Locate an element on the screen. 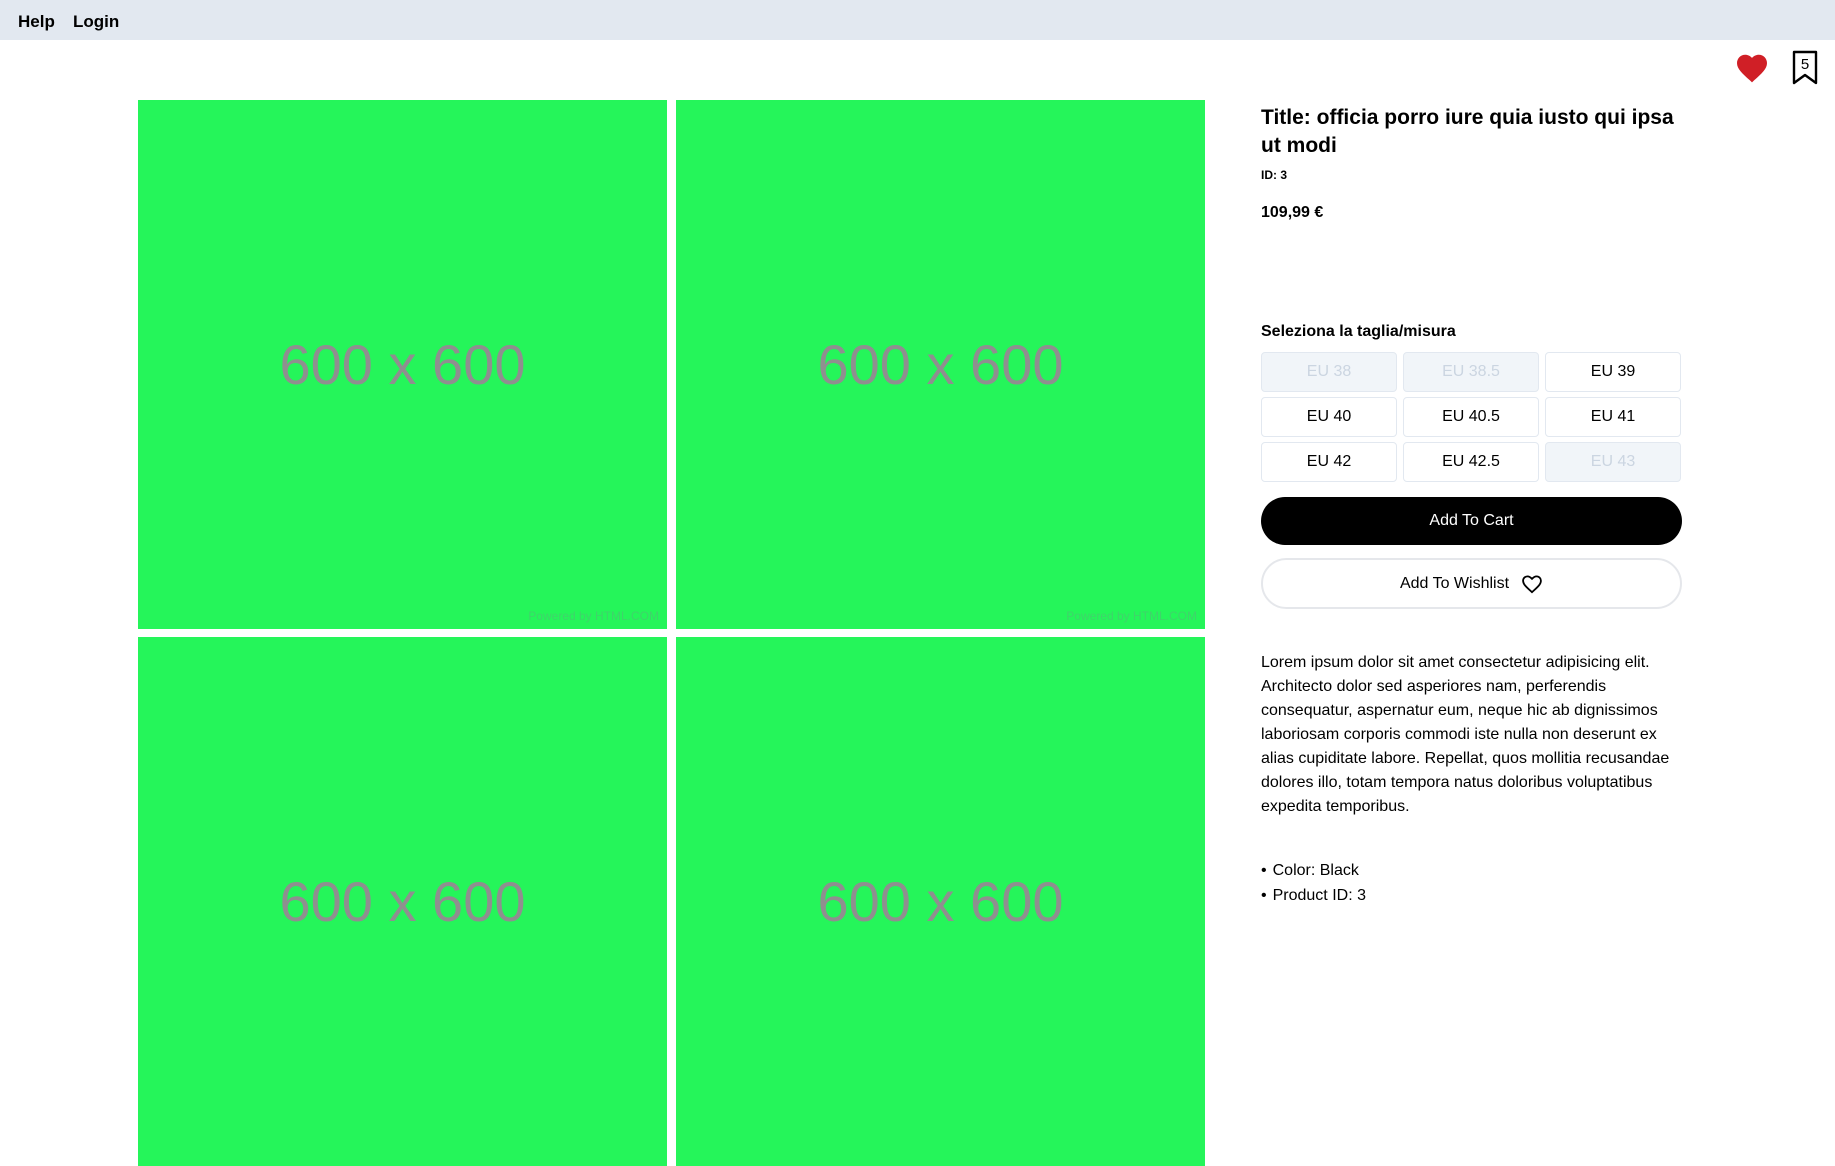 This screenshot has width=1835, height=1166. bookmark-count: 5 is located at coordinates (1805, 64).